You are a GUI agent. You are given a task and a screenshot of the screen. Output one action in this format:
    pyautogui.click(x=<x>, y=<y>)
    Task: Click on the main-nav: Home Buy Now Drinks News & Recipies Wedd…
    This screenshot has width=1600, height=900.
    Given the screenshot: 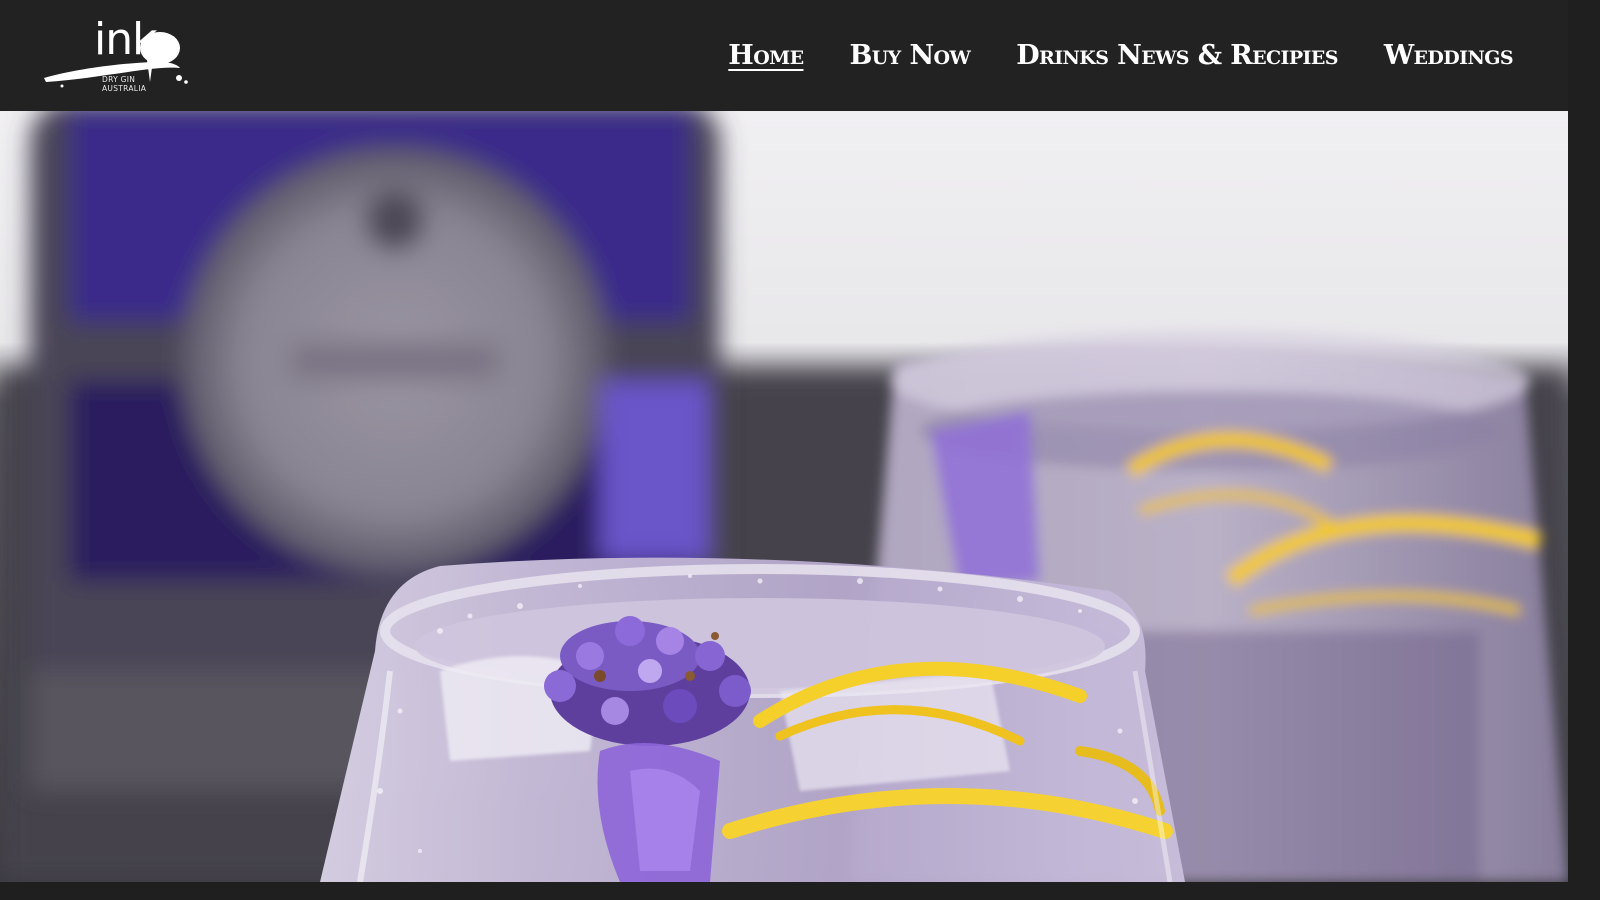 What is the action you would take?
    pyautogui.click(x=1120, y=55)
    